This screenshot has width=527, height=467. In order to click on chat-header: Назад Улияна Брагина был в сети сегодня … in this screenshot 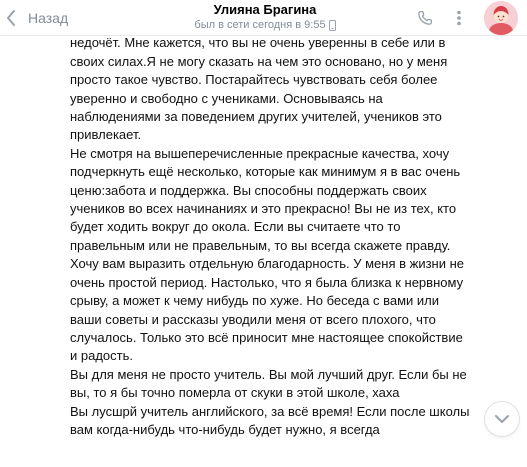, I will do `click(263, 18)`.